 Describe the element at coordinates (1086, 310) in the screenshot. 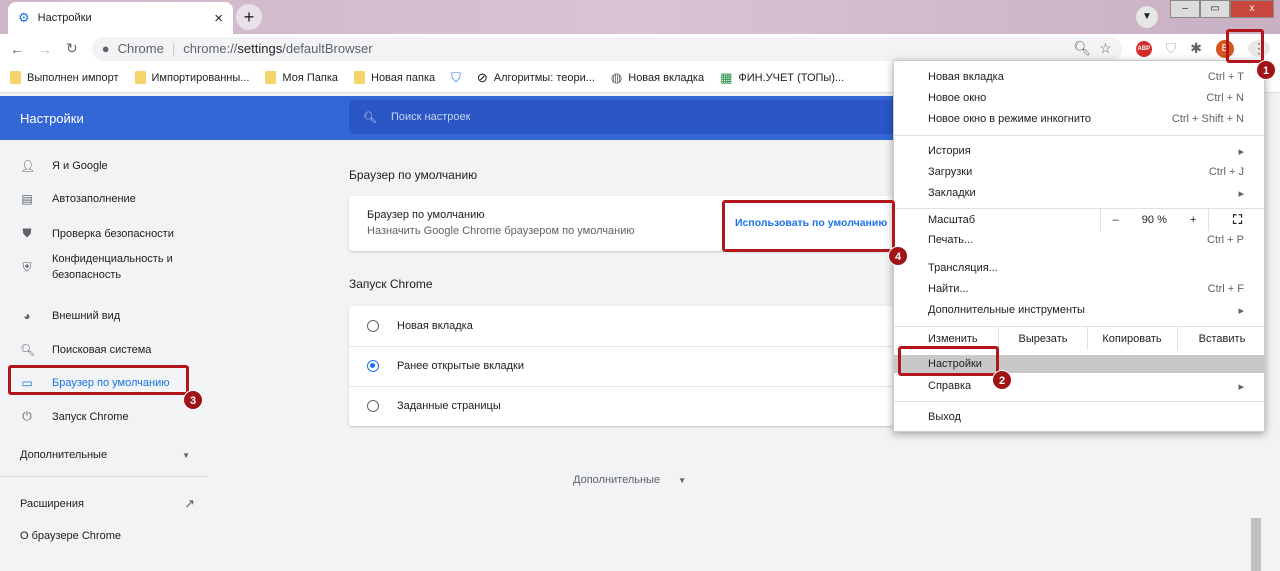

I see `menu-item: Дополнительные инструменты ▸` at that location.